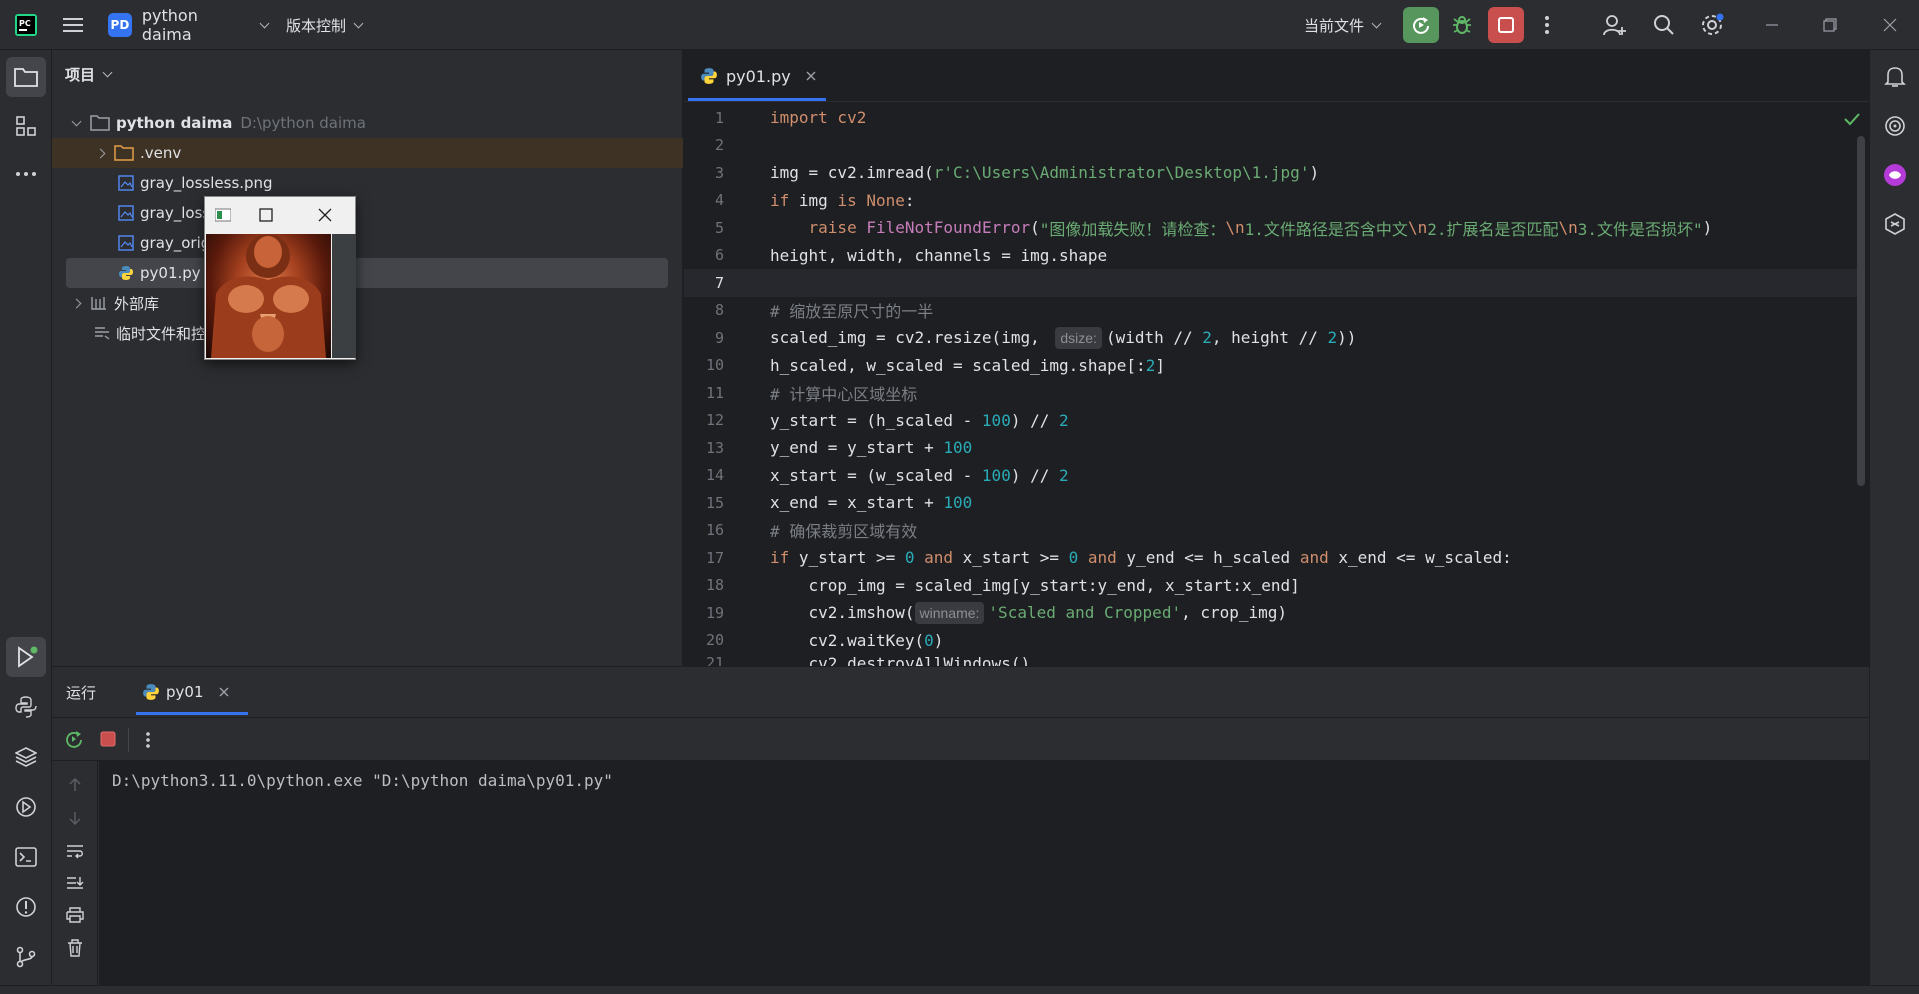 The image size is (1919, 994). Describe the element at coordinates (824, 640) in the screenshot. I see `code-line: 20 cv2.waitKey(0)` at that location.